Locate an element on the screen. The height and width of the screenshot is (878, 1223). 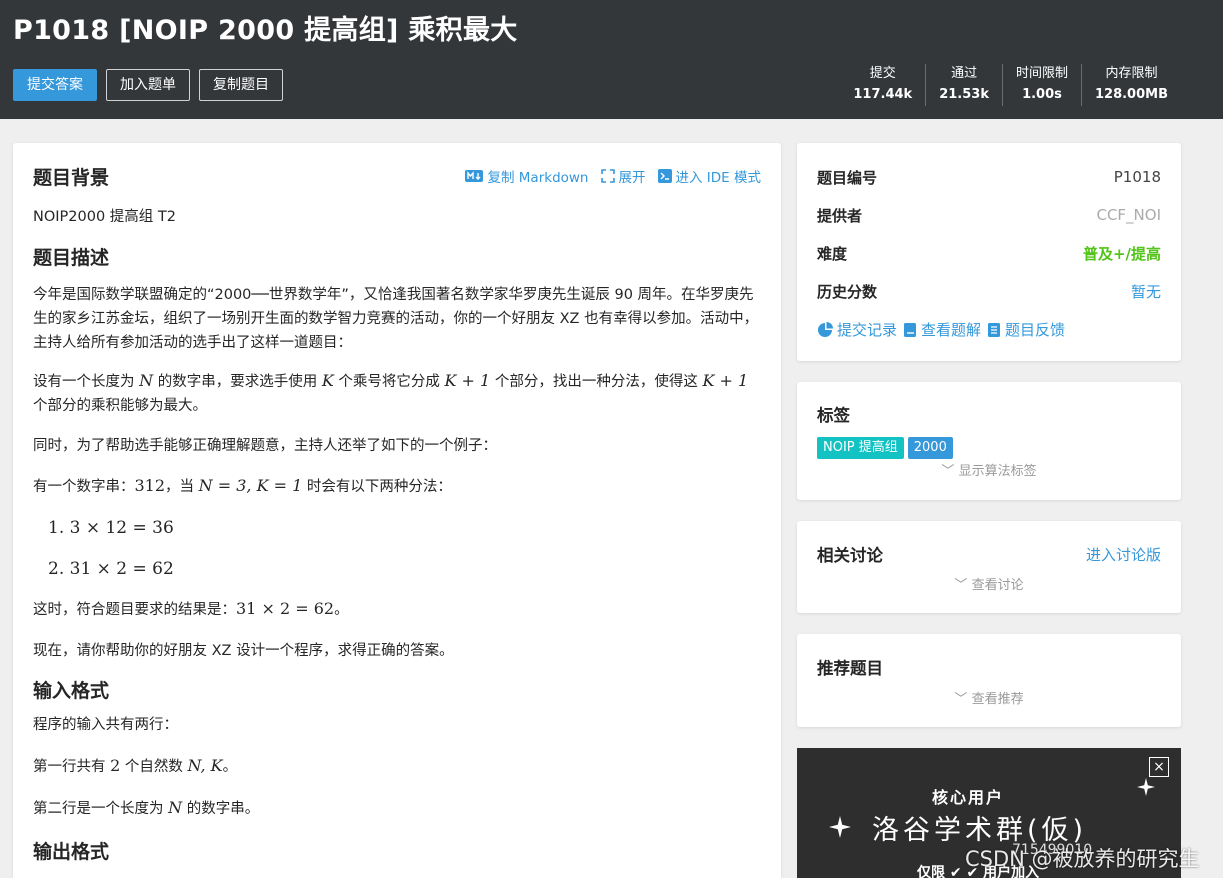
stat-value: 21.53k is located at coordinates (964, 94).